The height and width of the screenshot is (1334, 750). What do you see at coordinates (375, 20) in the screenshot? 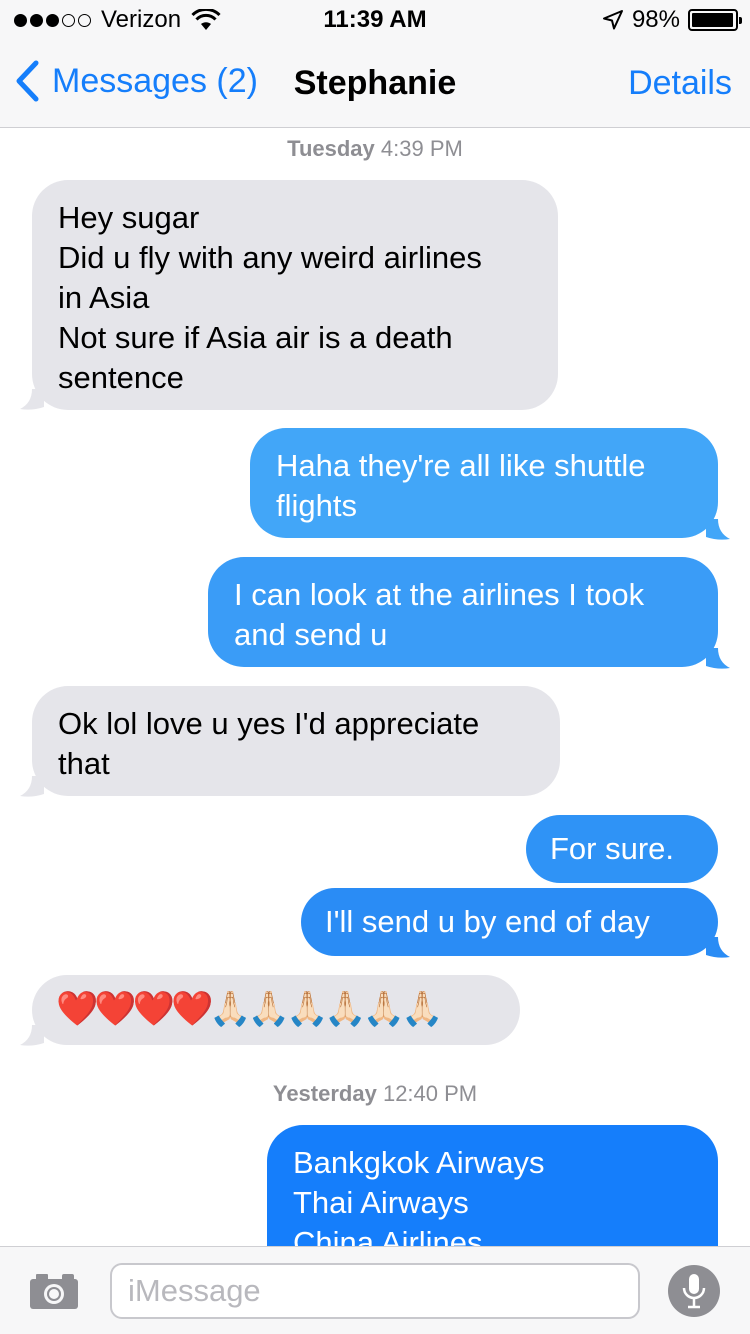
I see `status-bar: Verizon 11:39 AM 98%` at bounding box center [375, 20].